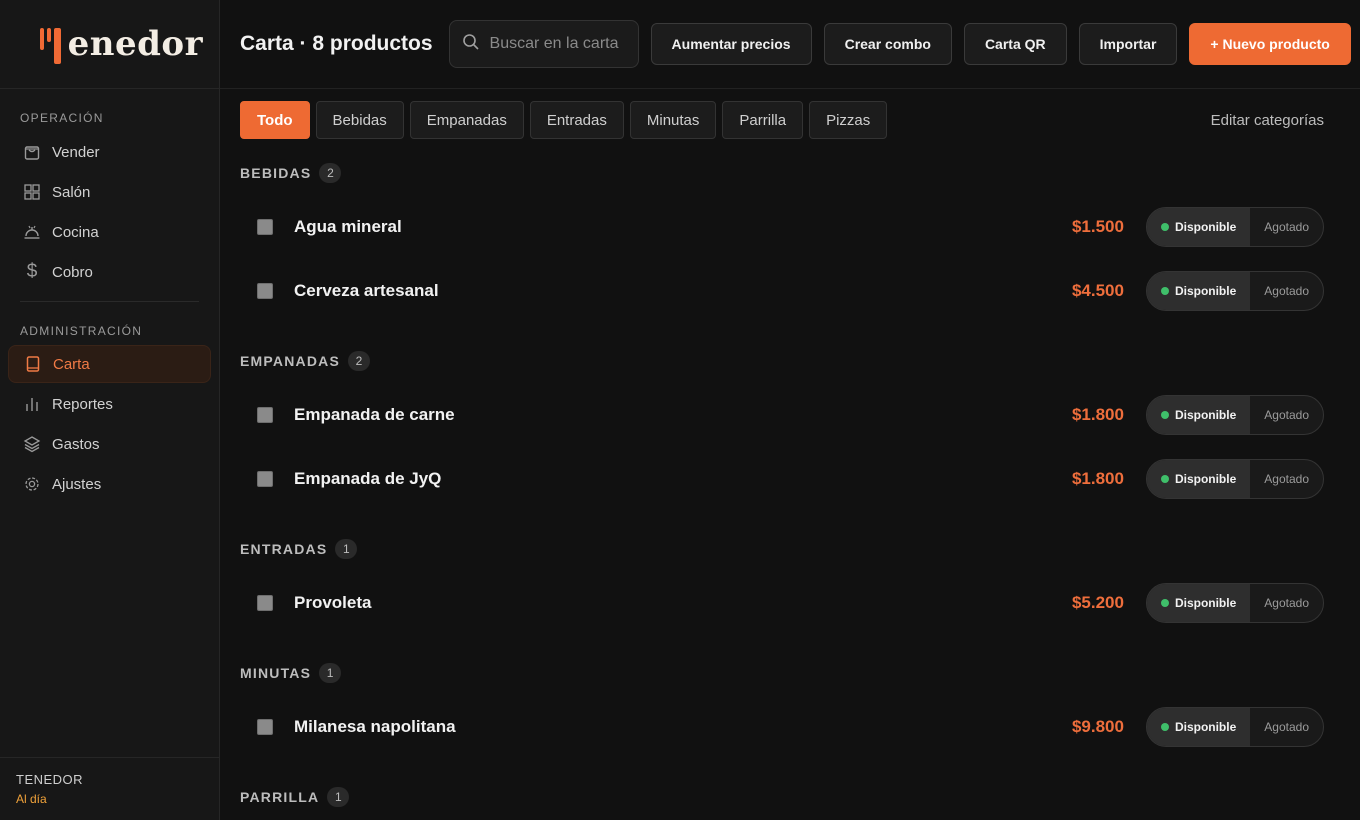 The height and width of the screenshot is (820, 1360). Describe the element at coordinates (1097, 226) in the screenshot. I see `product-price: $1.500` at that location.